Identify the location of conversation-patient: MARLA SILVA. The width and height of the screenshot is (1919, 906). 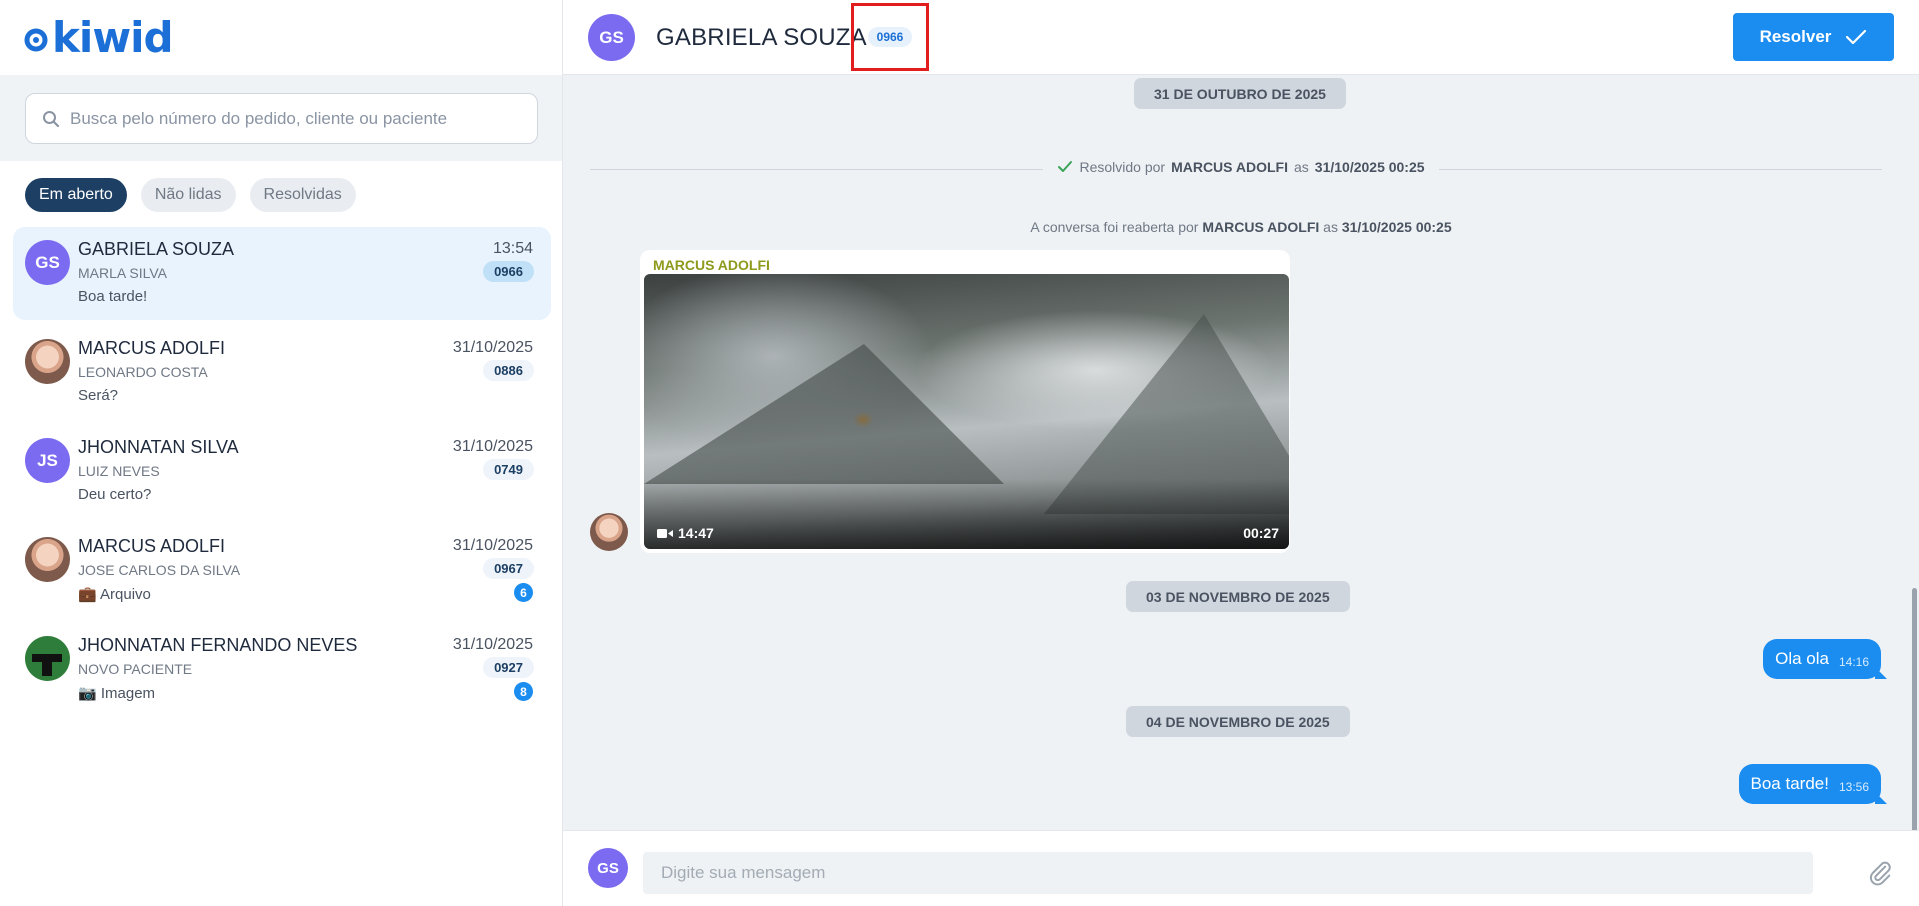
(122, 273).